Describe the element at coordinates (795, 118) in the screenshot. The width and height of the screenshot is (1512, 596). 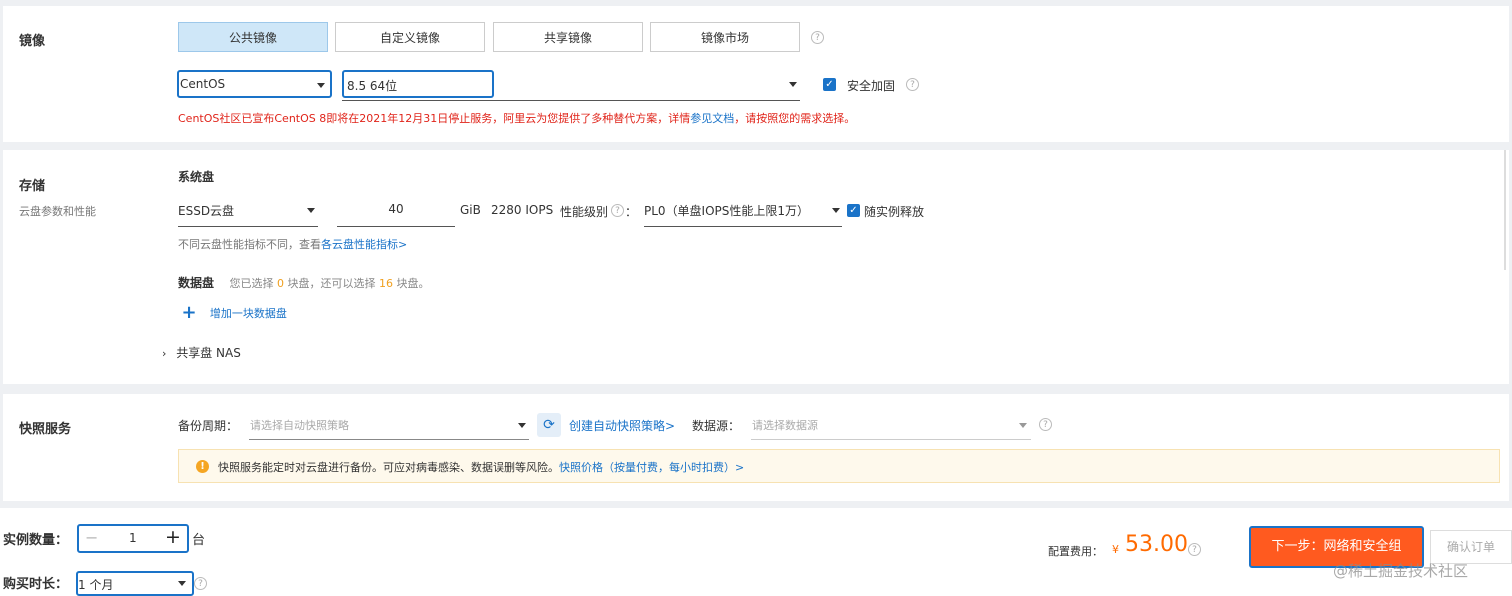
I see `notice-text-suffix: ，请按照您的需求选择。` at that location.